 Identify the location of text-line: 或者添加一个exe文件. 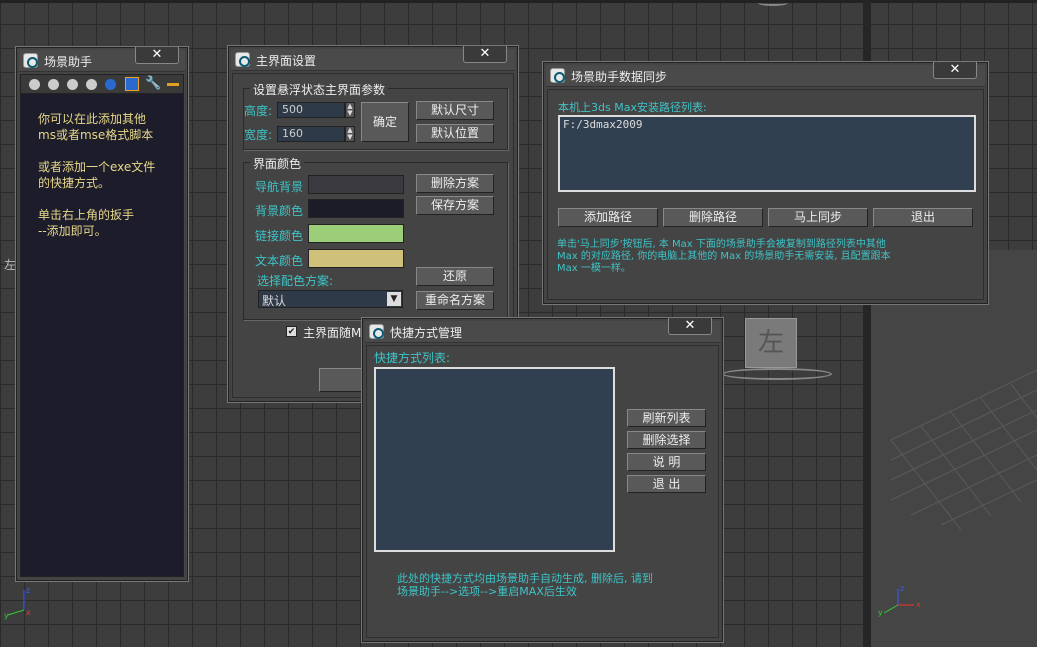
(97, 167).